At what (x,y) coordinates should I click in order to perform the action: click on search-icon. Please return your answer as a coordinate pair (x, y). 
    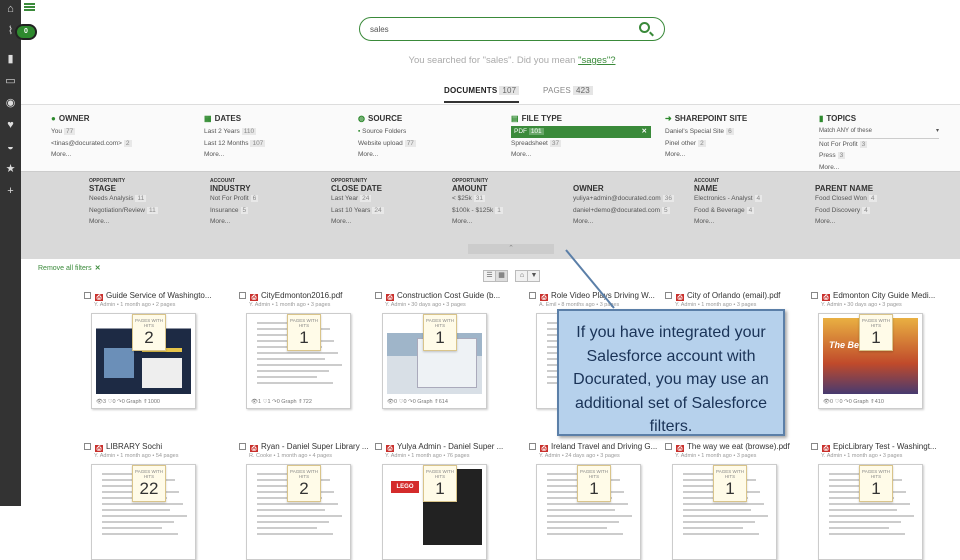
    Looking at the image, I should click on (644, 27).